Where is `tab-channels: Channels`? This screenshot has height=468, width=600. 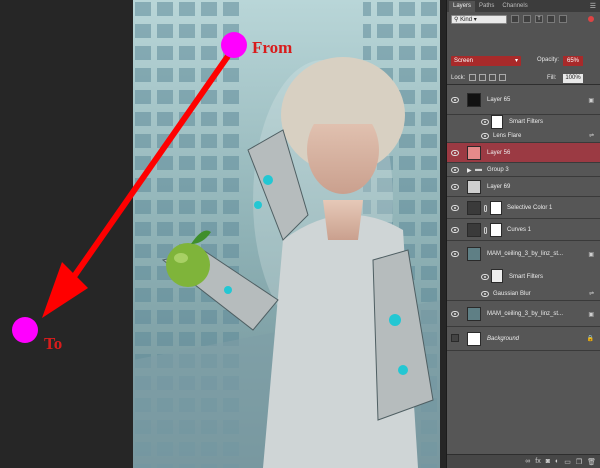 tab-channels: Channels is located at coordinates (514, 6).